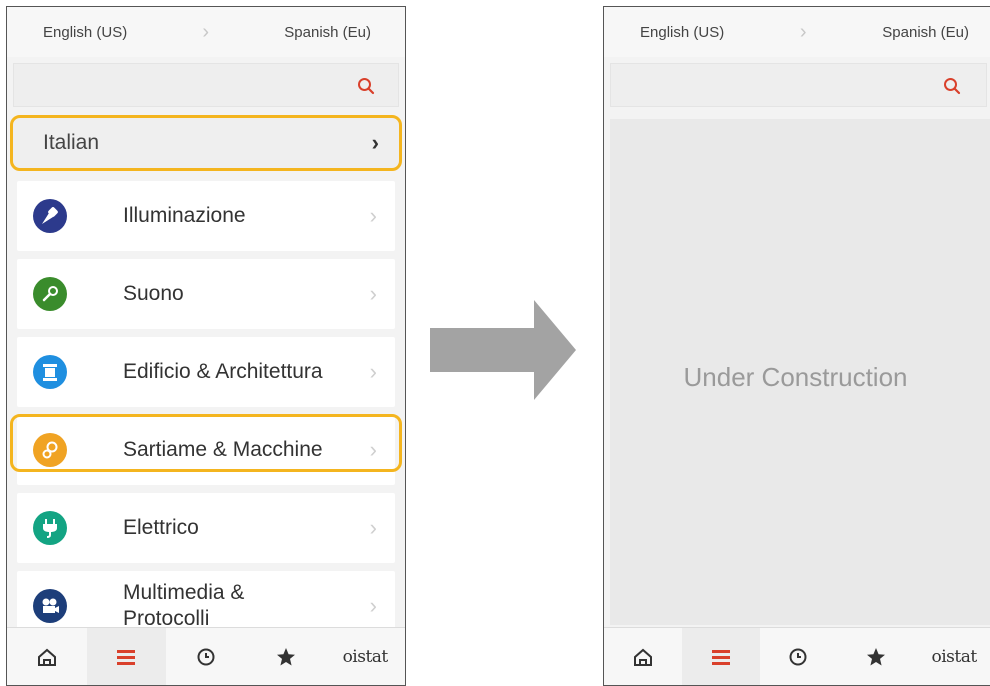 The width and height of the screenshot is (990, 686). Describe the element at coordinates (50, 372) in the screenshot. I see `column-icon` at that location.